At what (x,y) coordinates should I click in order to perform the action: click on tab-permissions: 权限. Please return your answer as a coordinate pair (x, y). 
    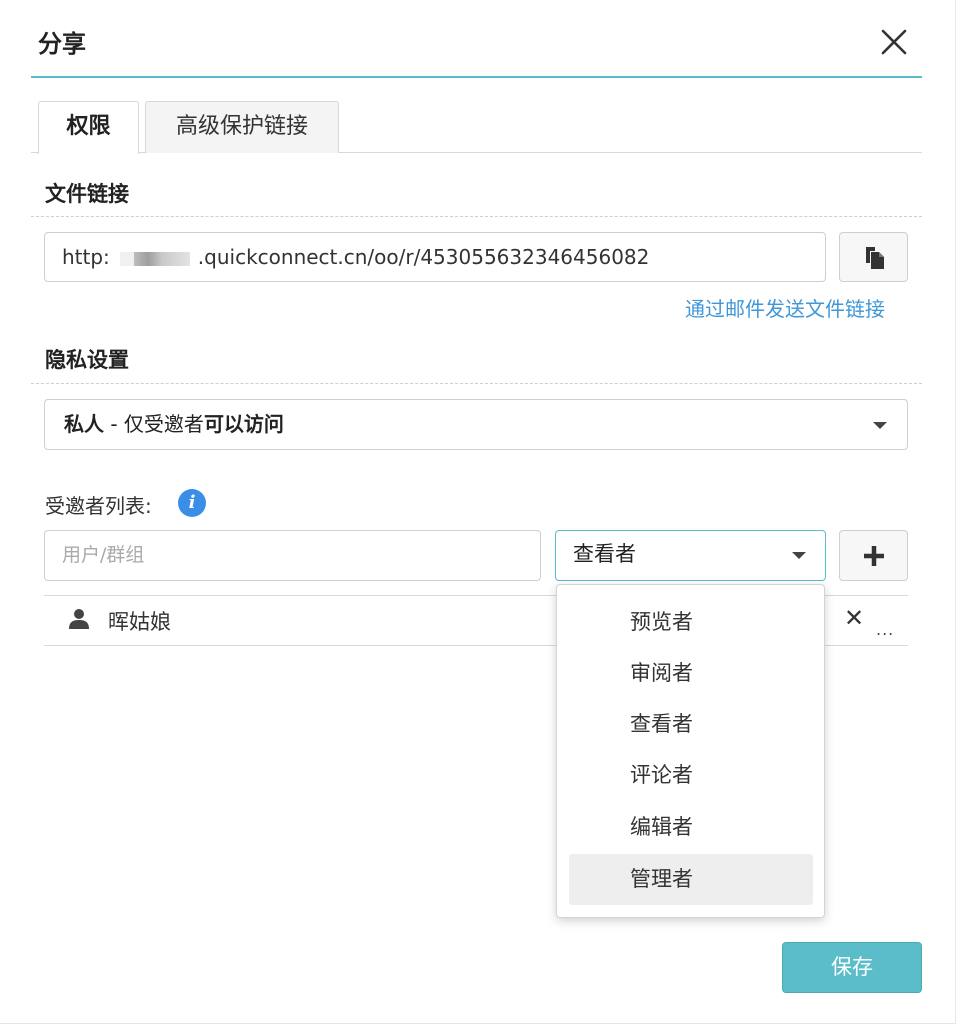
    Looking at the image, I should click on (88, 127).